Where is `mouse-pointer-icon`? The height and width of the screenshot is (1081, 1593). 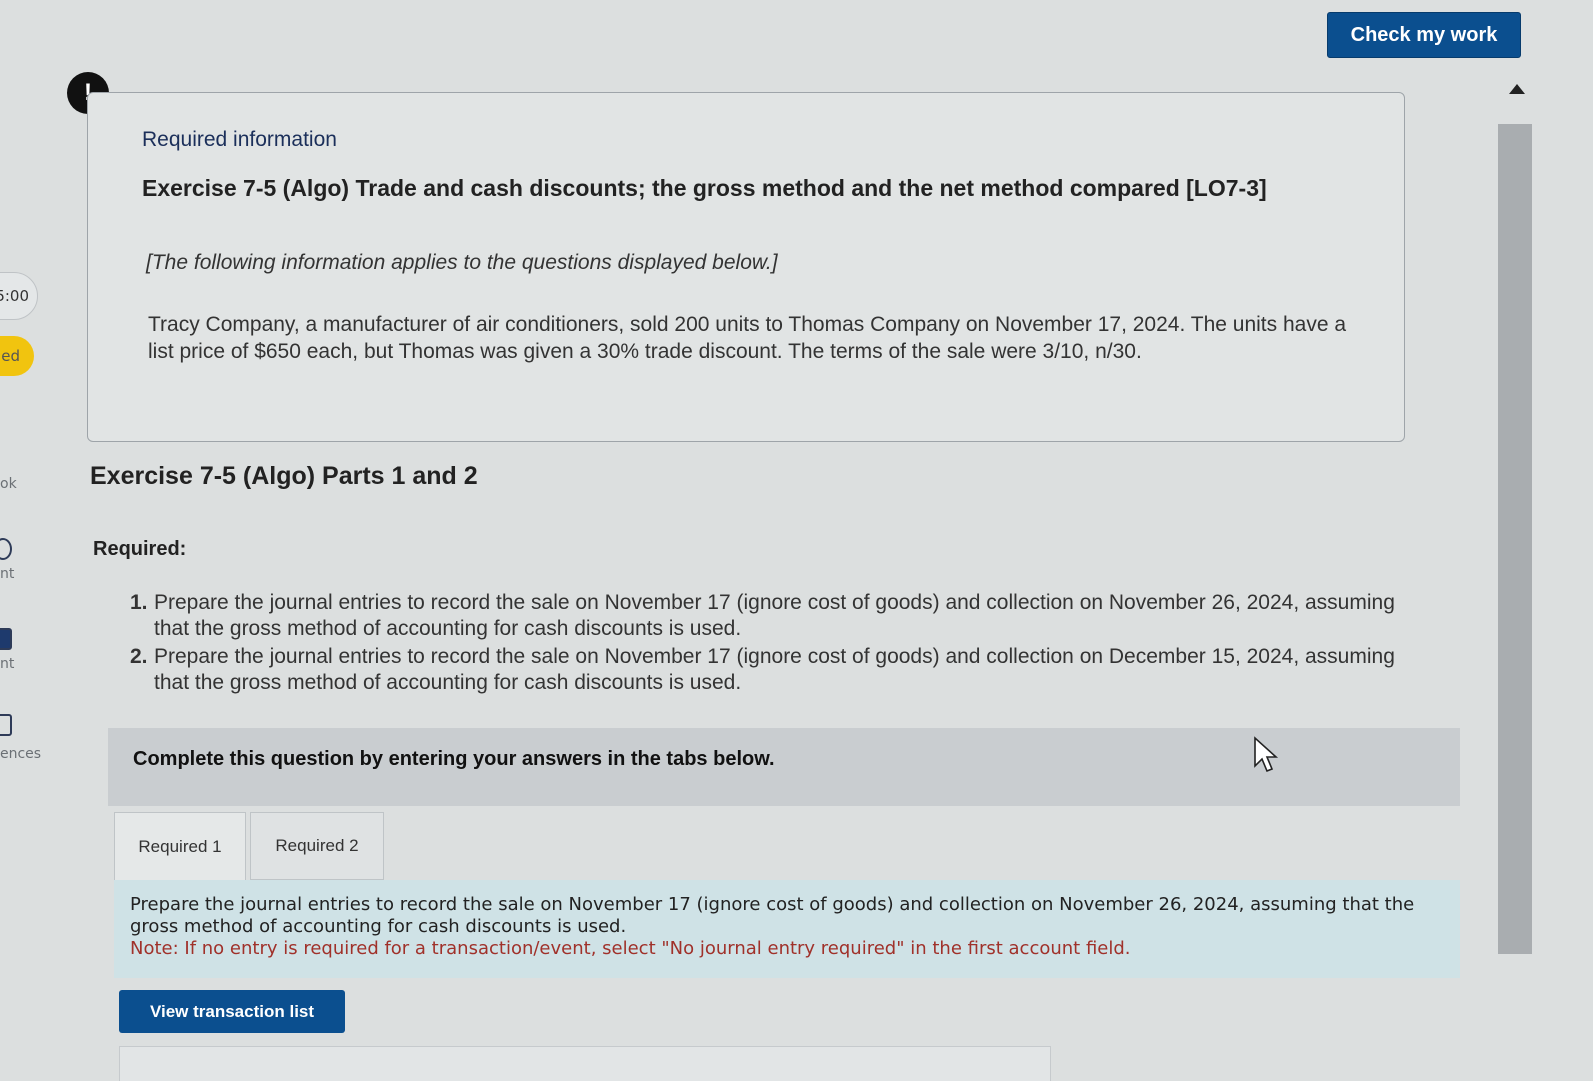
mouse-pointer-icon is located at coordinates (1266, 754).